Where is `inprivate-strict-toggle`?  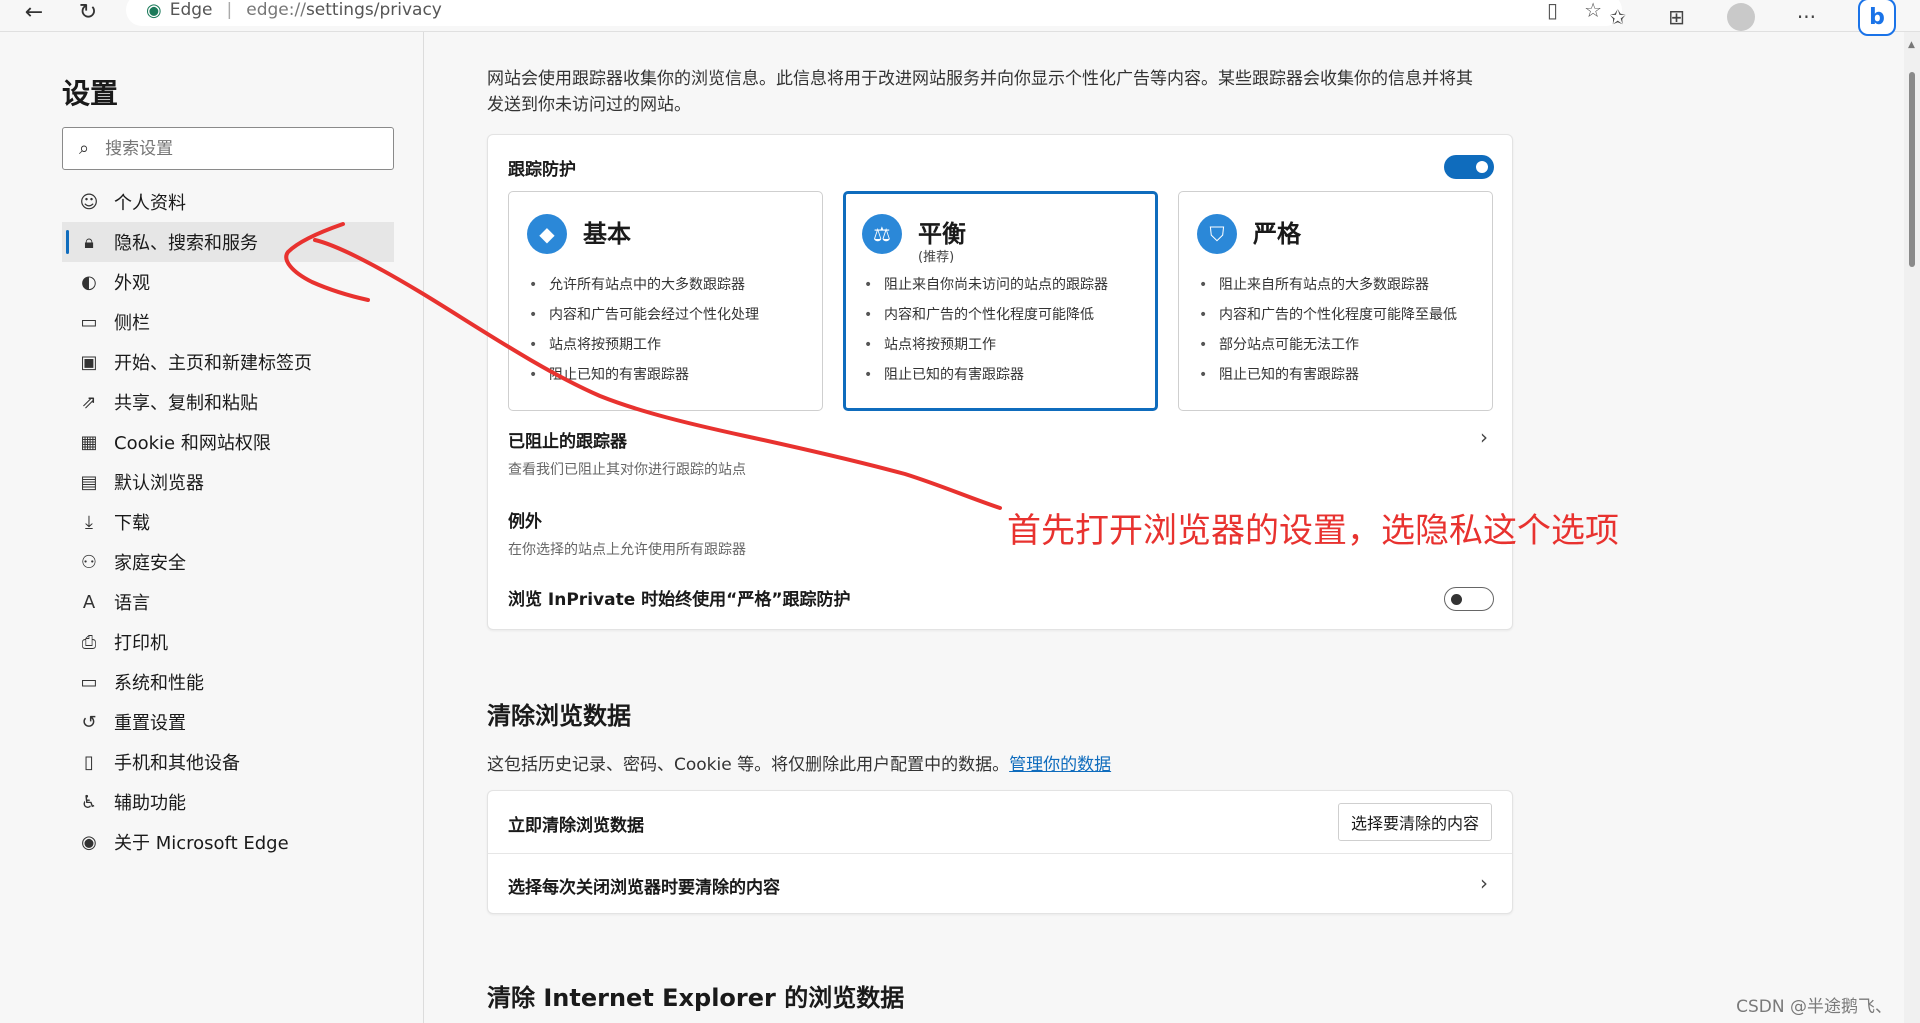
inprivate-strict-toggle is located at coordinates (1469, 599).